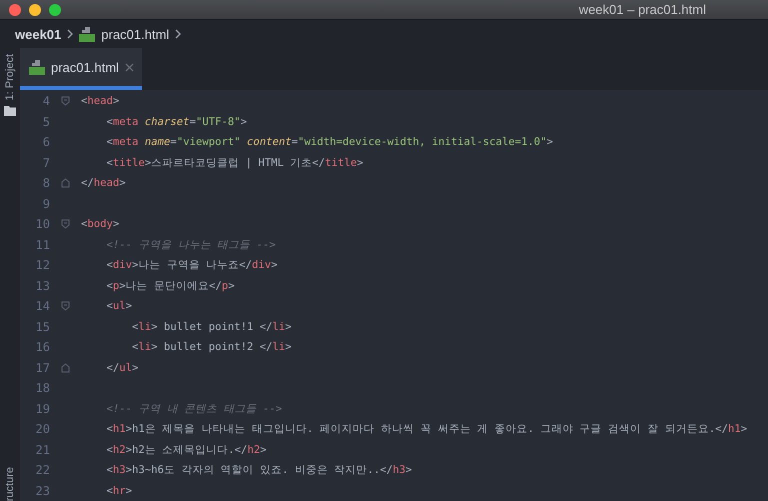 The image size is (768, 501). What do you see at coordinates (42, 224) in the screenshot?
I see `line-number: 10` at bounding box center [42, 224].